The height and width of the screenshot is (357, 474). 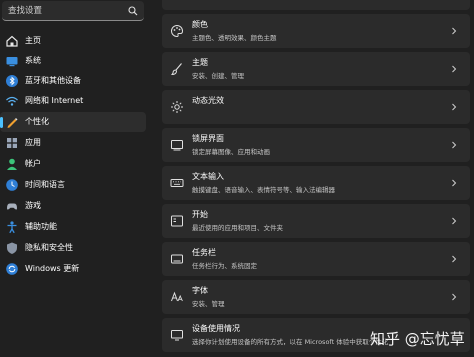 I want to click on sidebar-item-apps: 应用, so click(x=73, y=143).